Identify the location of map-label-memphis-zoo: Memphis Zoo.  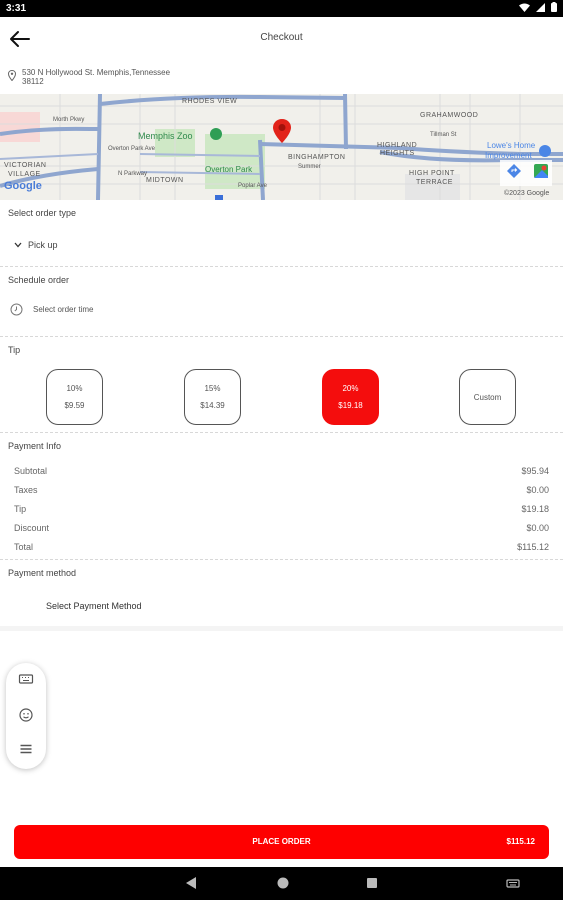
(165, 136).